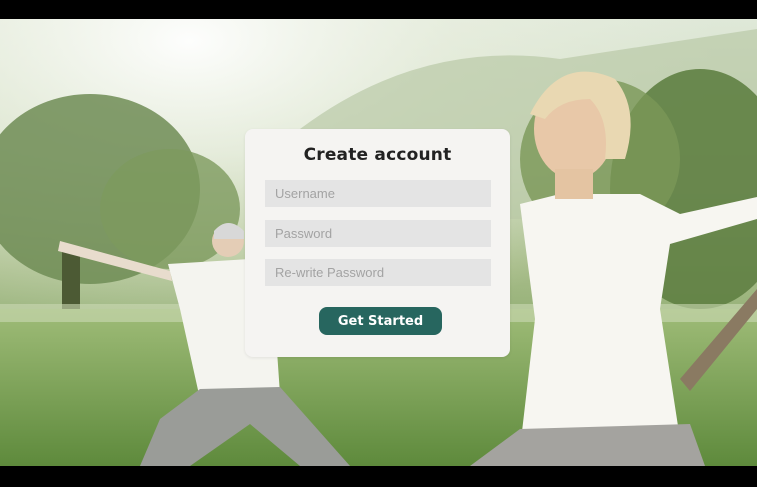 The height and width of the screenshot is (487, 757). What do you see at coordinates (378, 272) in the screenshot?
I see `rewrite-password-field` at bounding box center [378, 272].